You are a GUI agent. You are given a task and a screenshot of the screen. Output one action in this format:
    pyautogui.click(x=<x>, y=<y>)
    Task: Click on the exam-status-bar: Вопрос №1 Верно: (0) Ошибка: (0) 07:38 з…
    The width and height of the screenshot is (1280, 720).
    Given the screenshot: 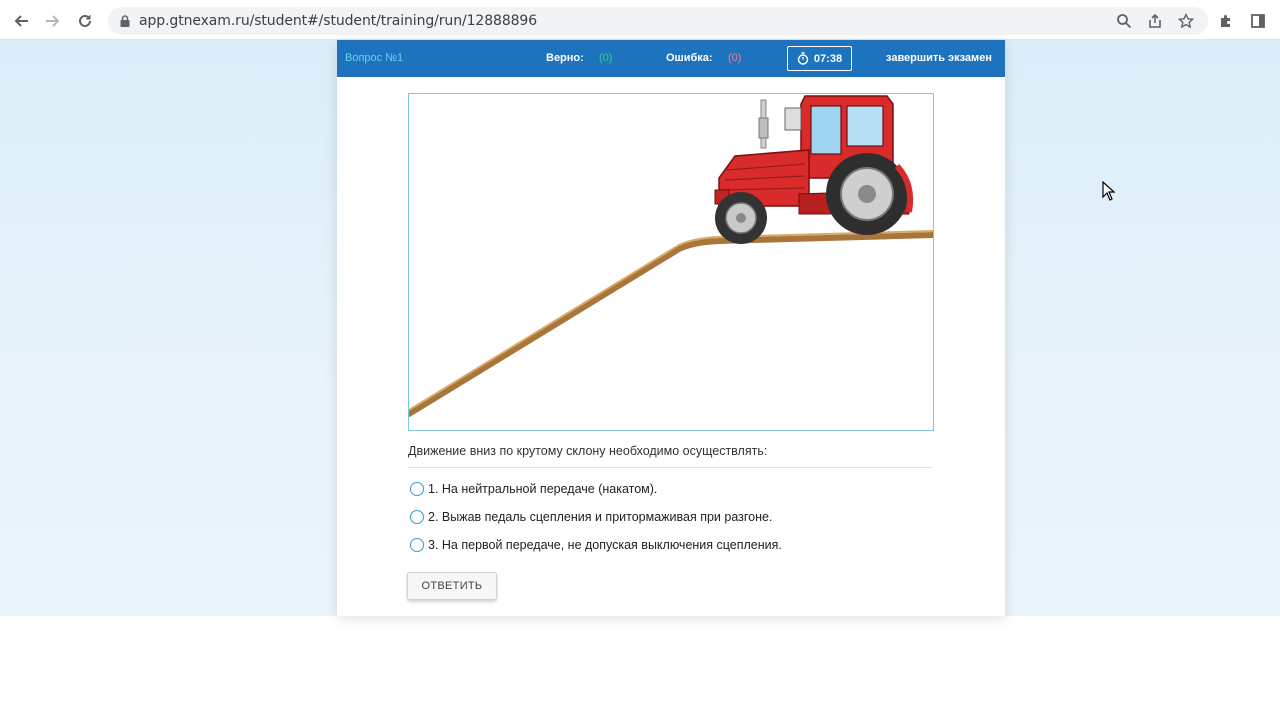 What is the action you would take?
    pyautogui.click(x=671, y=58)
    